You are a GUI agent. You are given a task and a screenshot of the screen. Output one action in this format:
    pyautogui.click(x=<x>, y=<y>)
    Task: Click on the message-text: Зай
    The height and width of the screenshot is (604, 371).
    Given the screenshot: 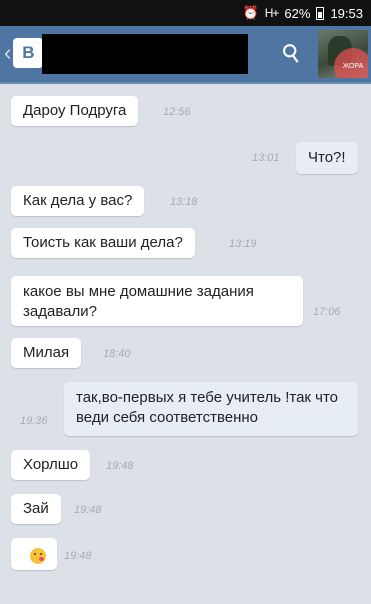 What is the action you would take?
    pyautogui.click(x=36, y=508)
    